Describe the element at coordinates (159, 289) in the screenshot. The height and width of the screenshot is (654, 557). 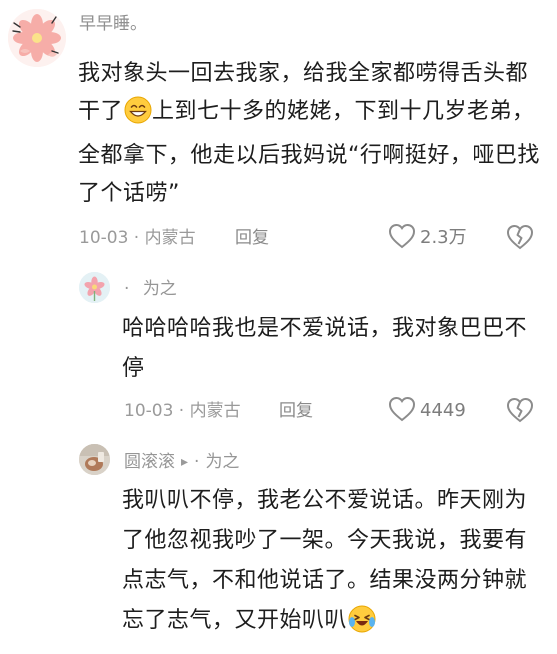
I see `reply-username-text: 为之` at that location.